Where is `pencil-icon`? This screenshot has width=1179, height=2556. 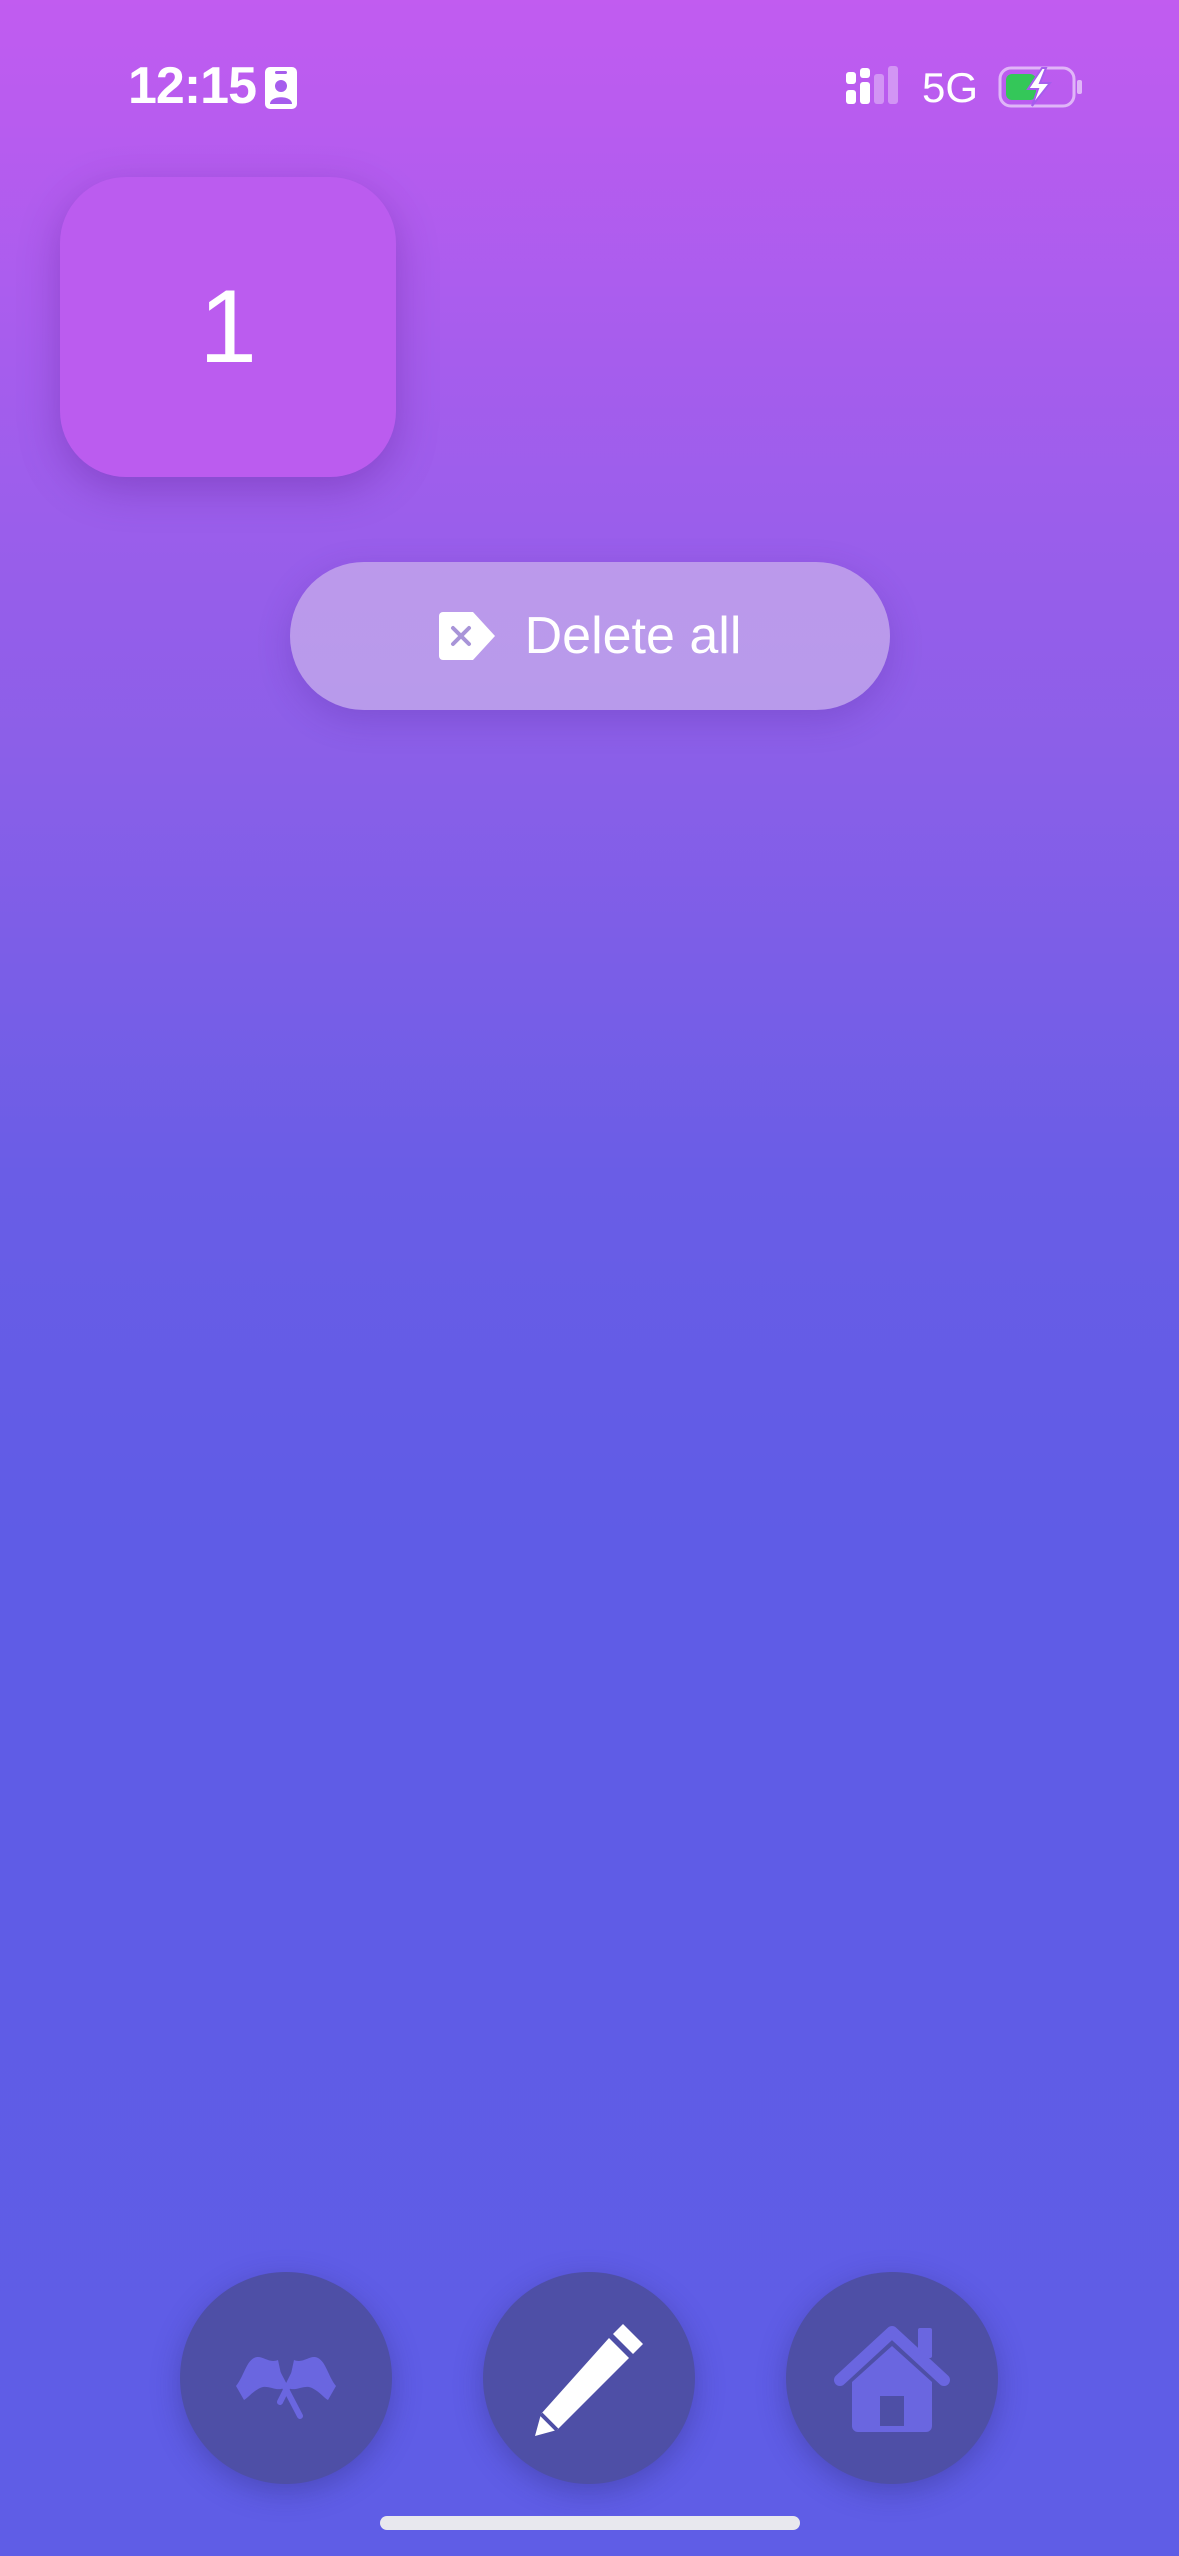
pencil-icon is located at coordinates (589, 2380).